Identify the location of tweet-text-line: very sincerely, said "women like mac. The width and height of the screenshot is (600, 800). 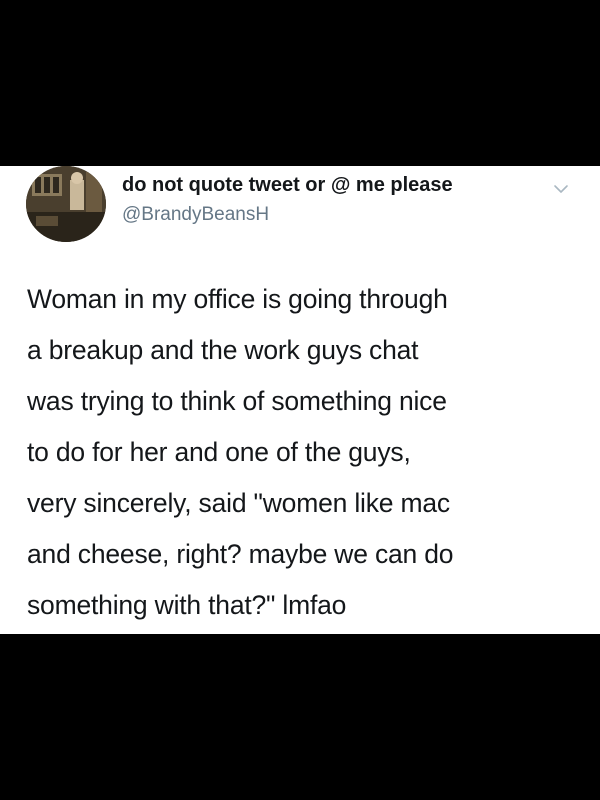
(238, 503).